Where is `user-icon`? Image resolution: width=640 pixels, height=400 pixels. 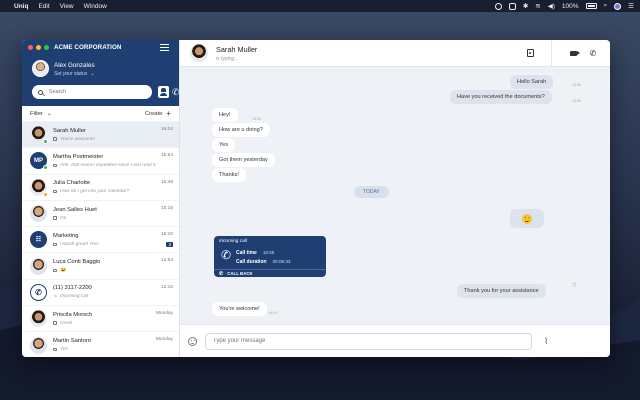 user-icon is located at coordinates (618, 6).